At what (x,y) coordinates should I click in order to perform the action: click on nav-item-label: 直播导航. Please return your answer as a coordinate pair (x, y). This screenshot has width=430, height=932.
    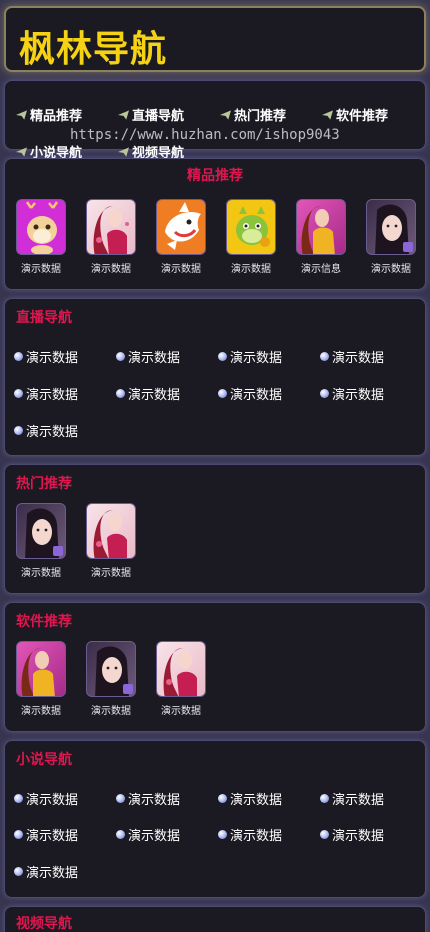
    Looking at the image, I should click on (158, 116).